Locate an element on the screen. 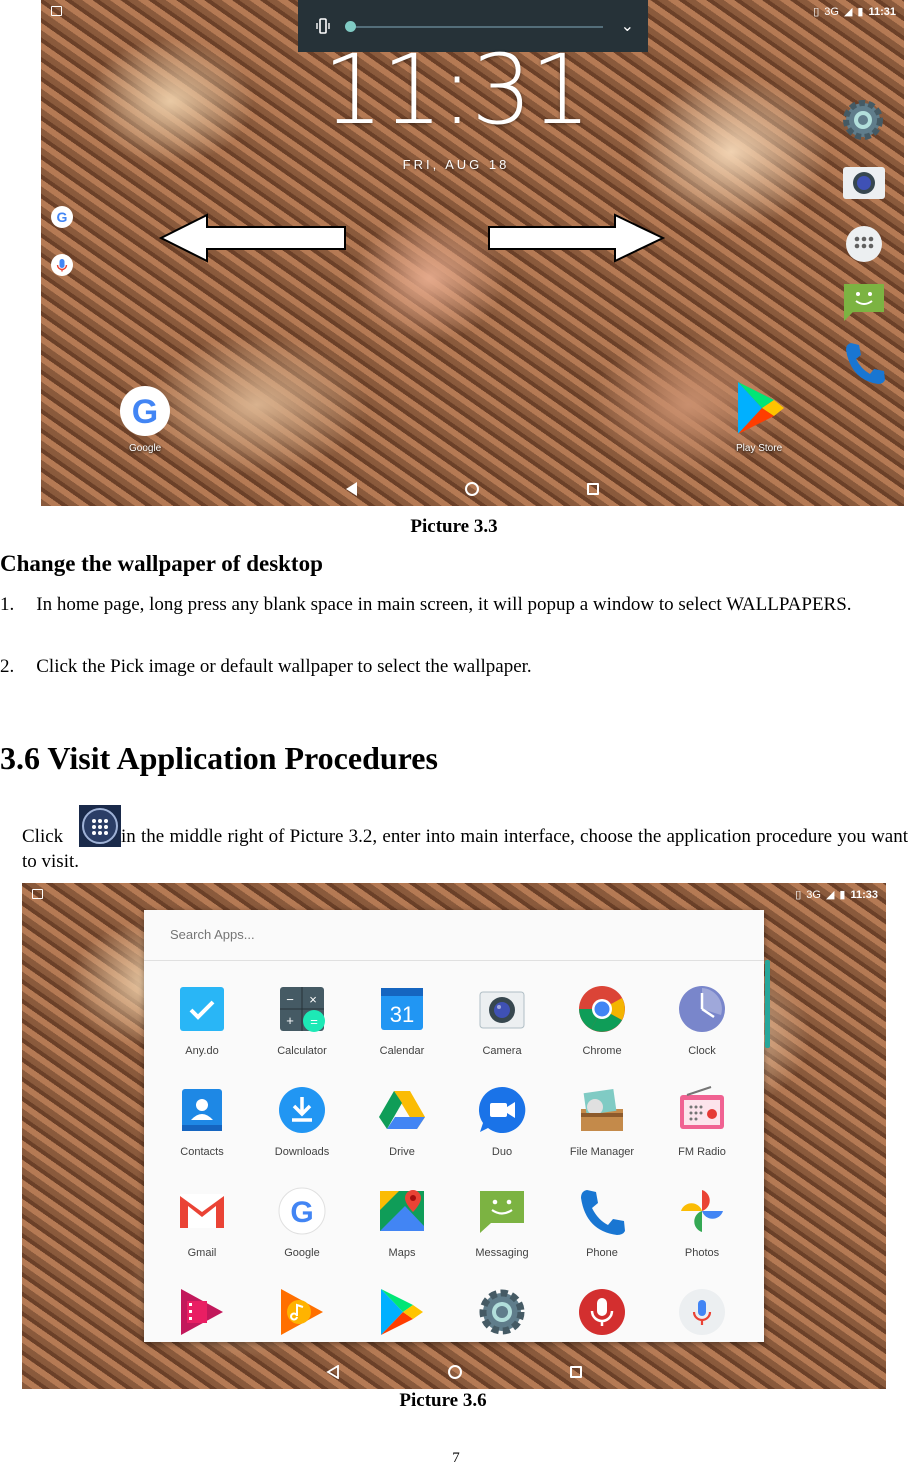 The width and height of the screenshot is (908, 1467). app-voice-search is located at coordinates (702, 1314).